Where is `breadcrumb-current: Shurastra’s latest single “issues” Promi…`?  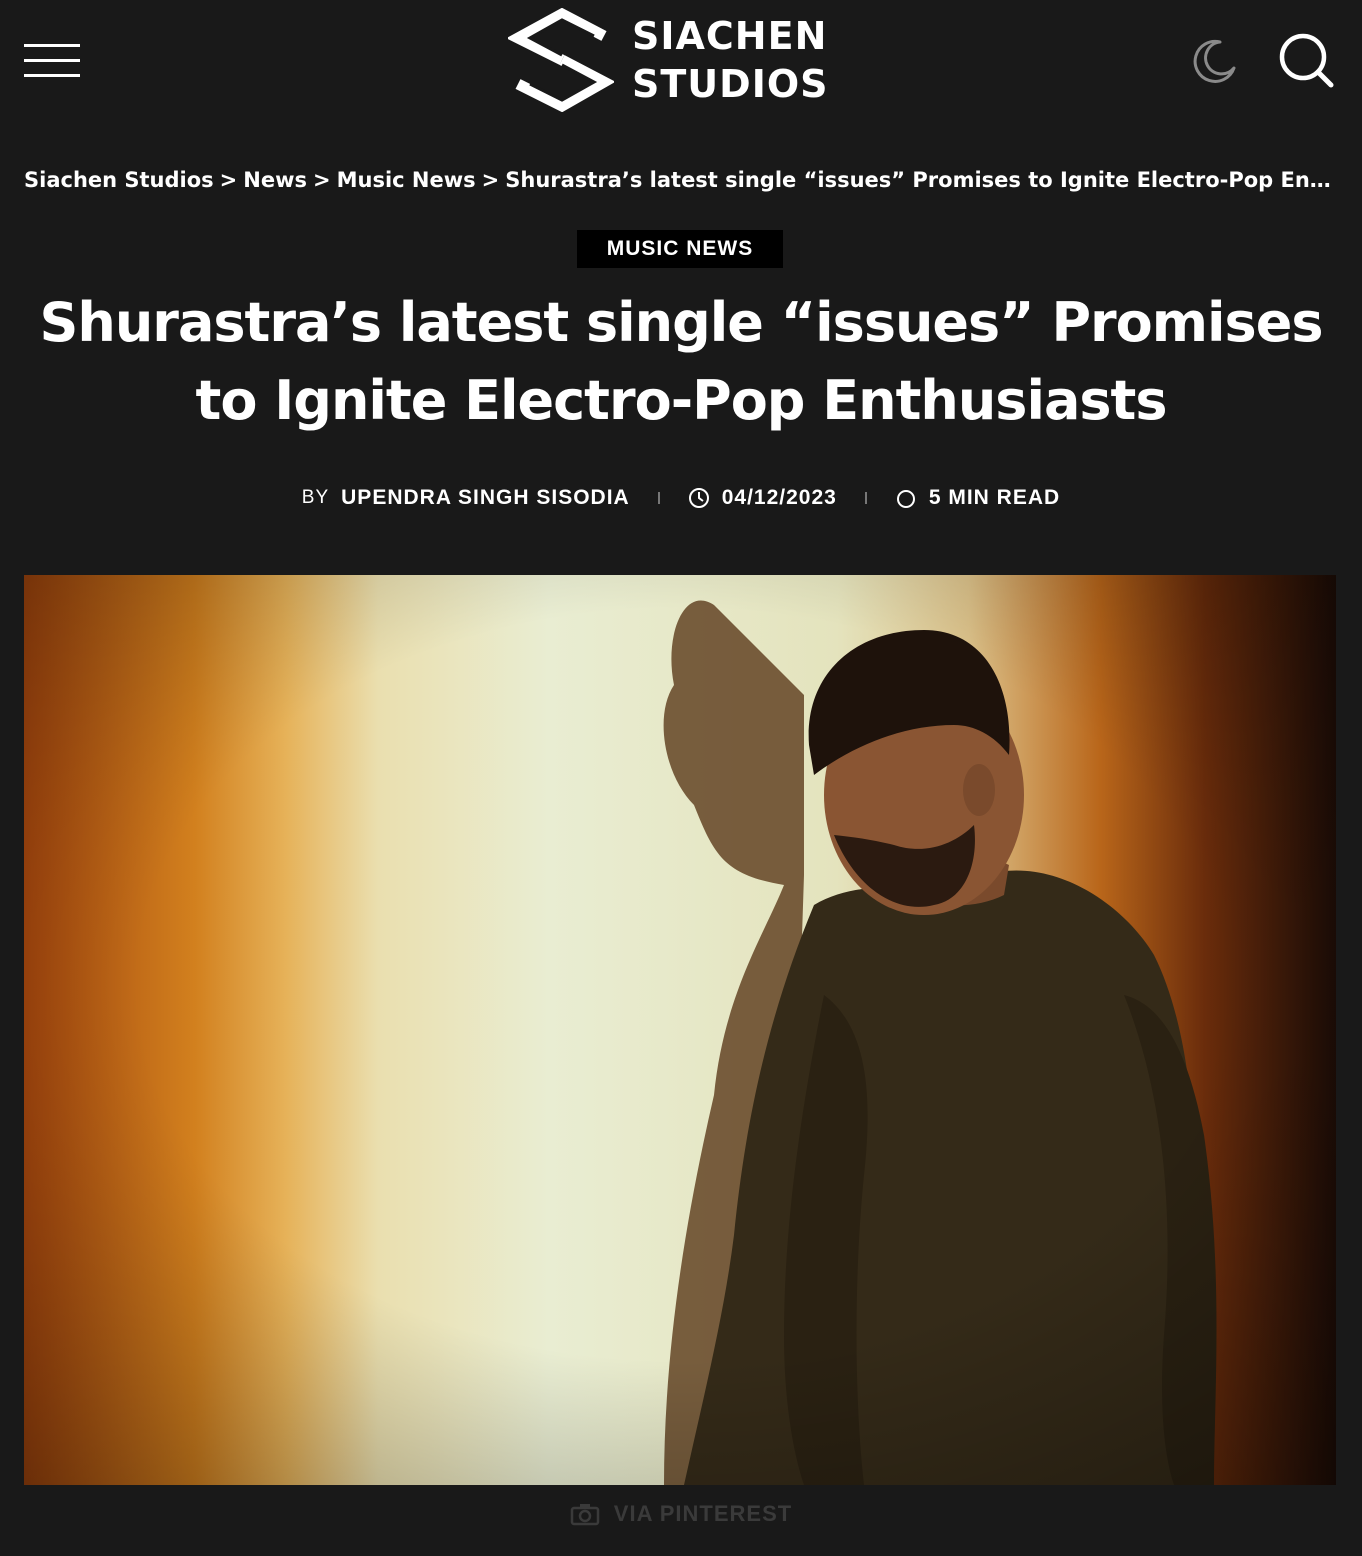 breadcrumb-current: Shurastra’s latest single “issues” Promi… is located at coordinates (921, 180).